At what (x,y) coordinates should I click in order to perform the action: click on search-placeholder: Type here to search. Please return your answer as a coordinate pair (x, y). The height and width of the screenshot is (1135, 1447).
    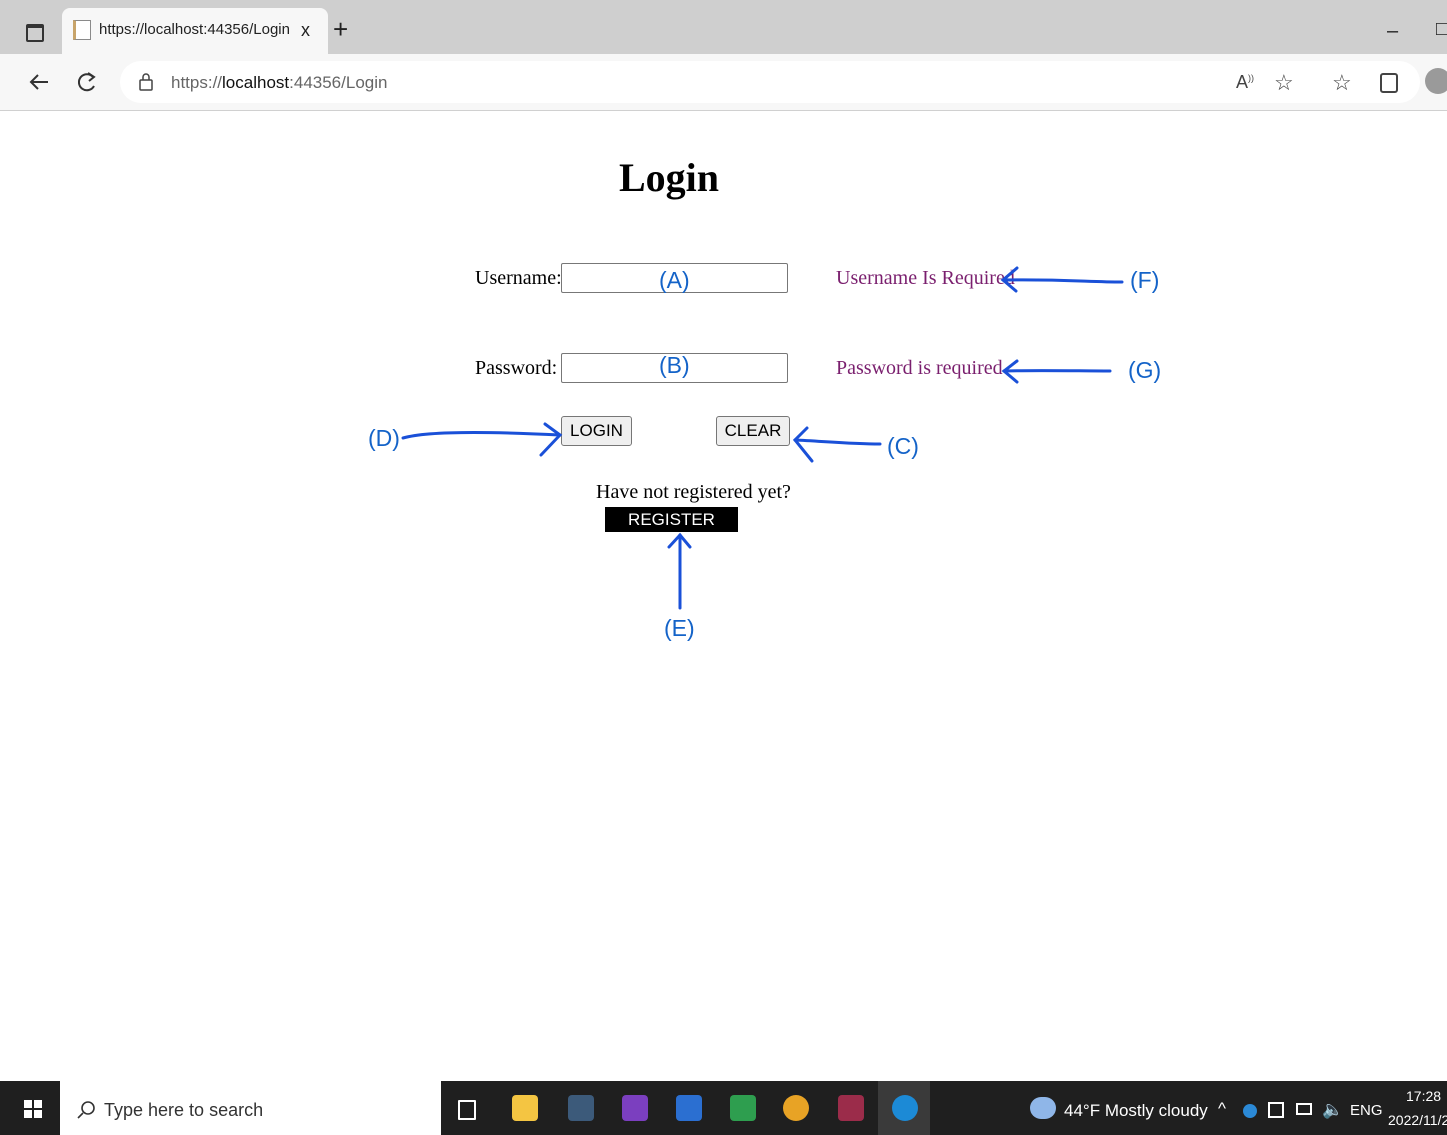
    Looking at the image, I should click on (184, 1110).